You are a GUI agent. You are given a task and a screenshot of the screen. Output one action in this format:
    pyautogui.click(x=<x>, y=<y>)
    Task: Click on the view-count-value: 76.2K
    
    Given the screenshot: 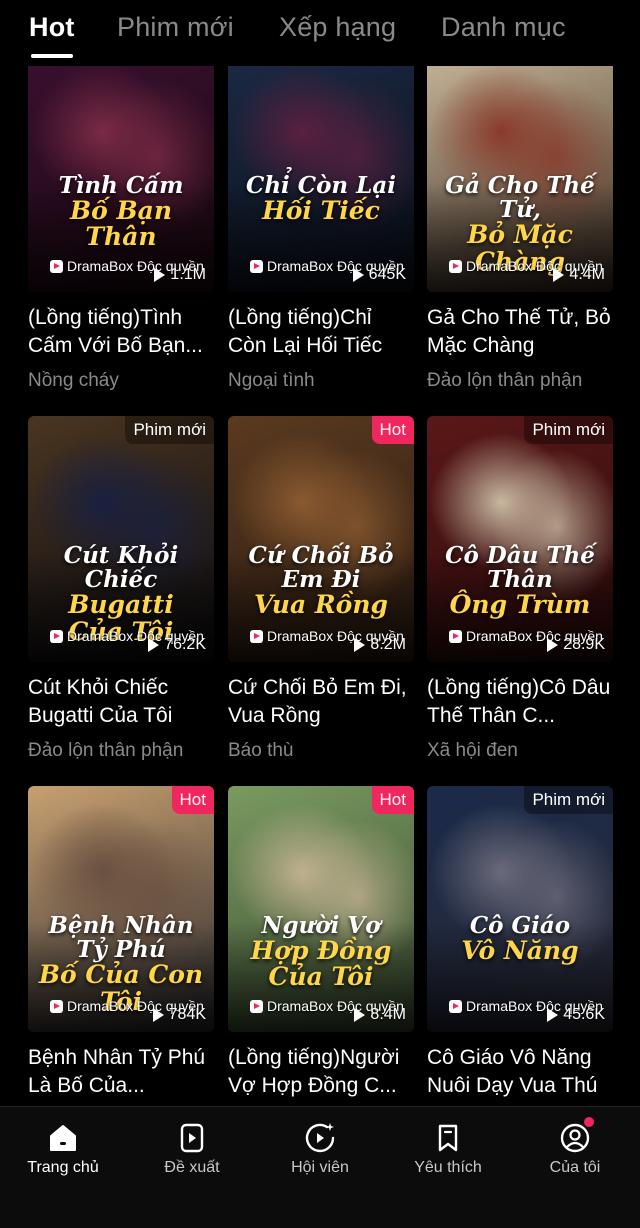 What is the action you would take?
    pyautogui.click(x=185, y=644)
    